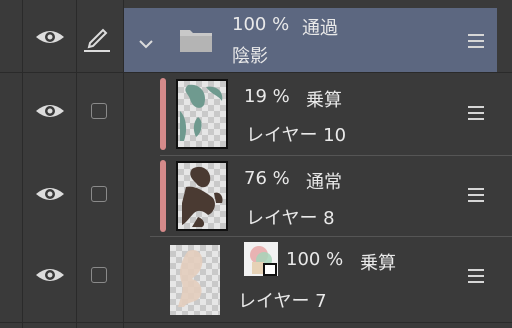 The image size is (512, 328). Describe the element at coordinates (290, 218) in the screenshot. I see `layer-name: レイヤー 8` at that location.